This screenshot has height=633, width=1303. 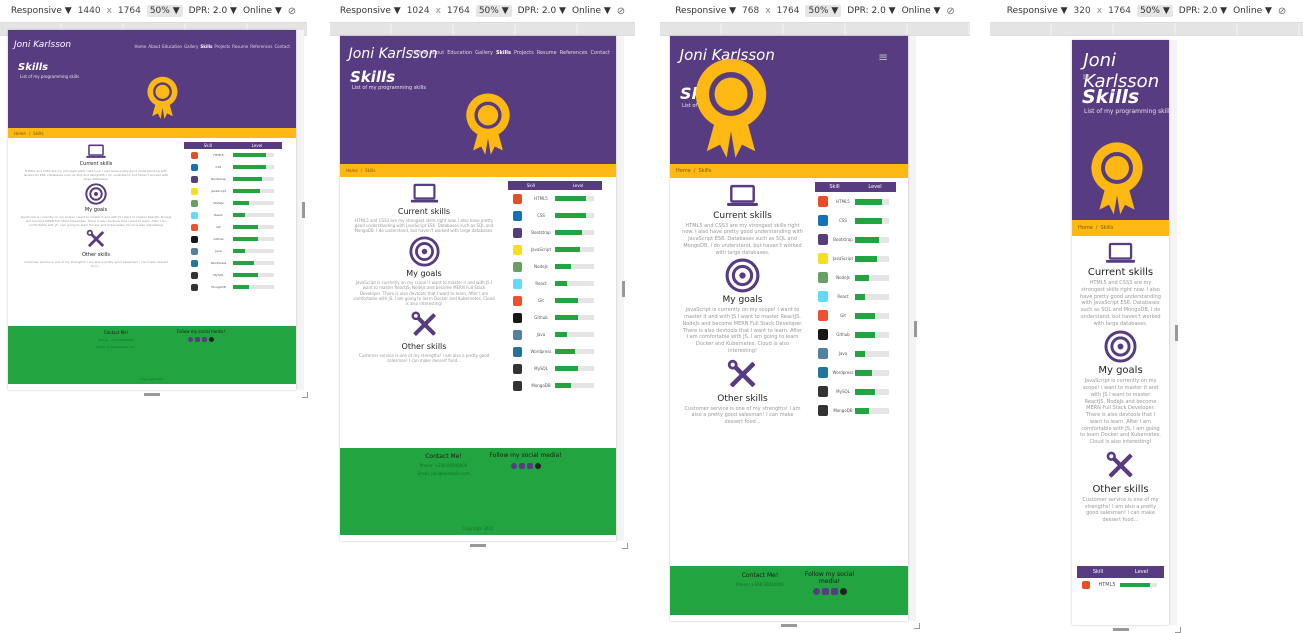 What do you see at coordinates (541, 266) in the screenshot?
I see `skill-name: NodeJs` at bounding box center [541, 266].